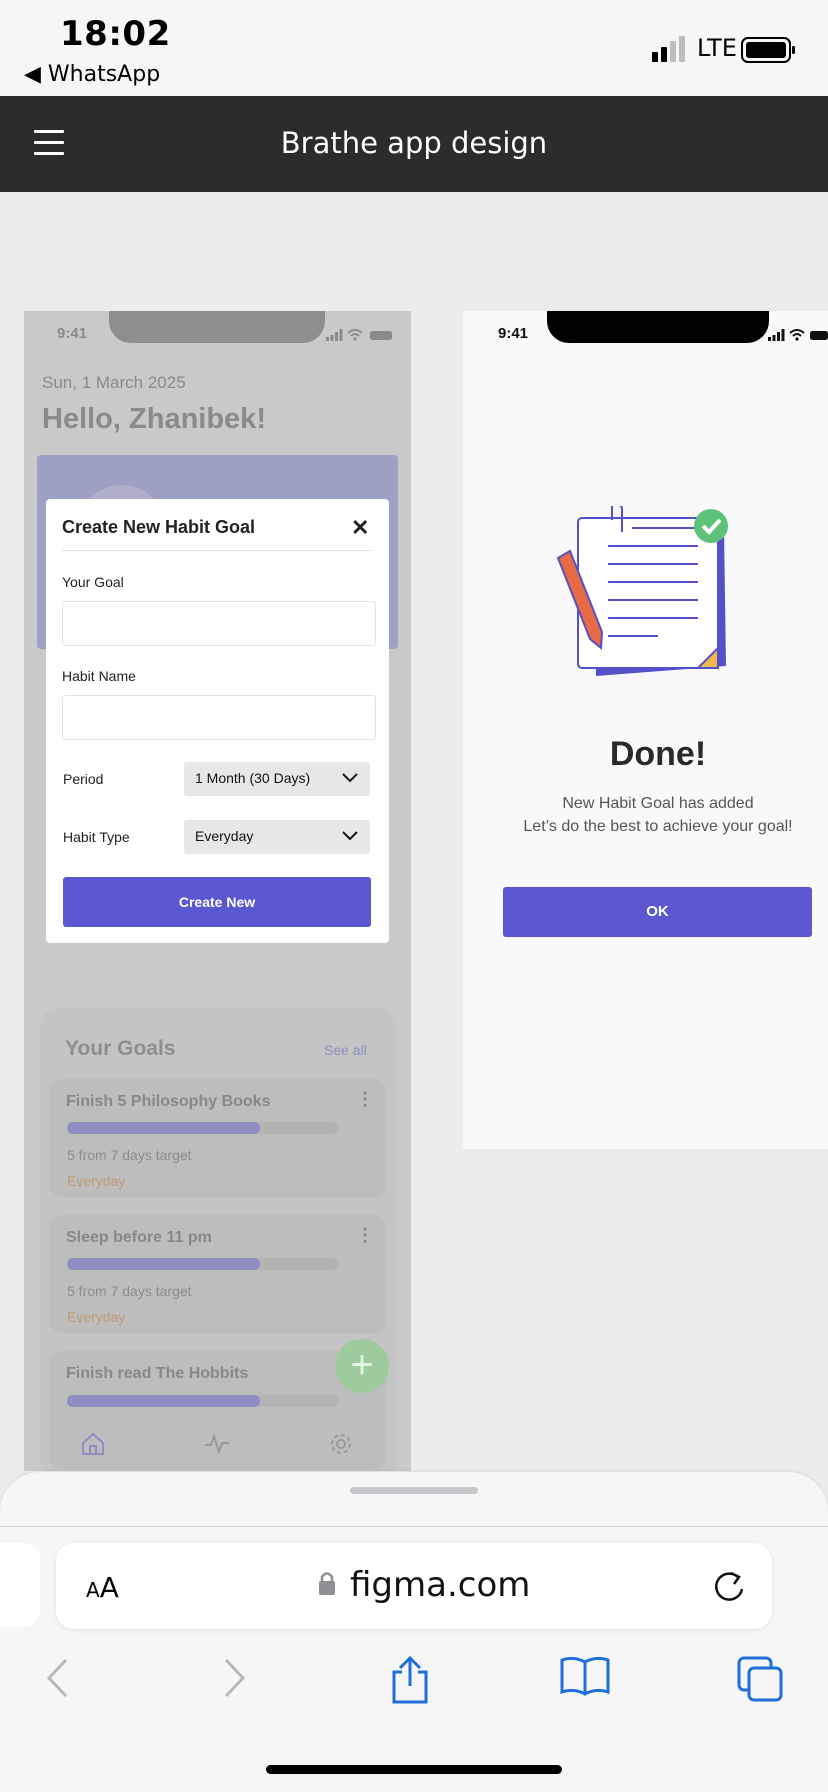  Describe the element at coordinates (157, 1373) in the screenshot. I see `goal-name: Finish read The Hobbits` at that location.